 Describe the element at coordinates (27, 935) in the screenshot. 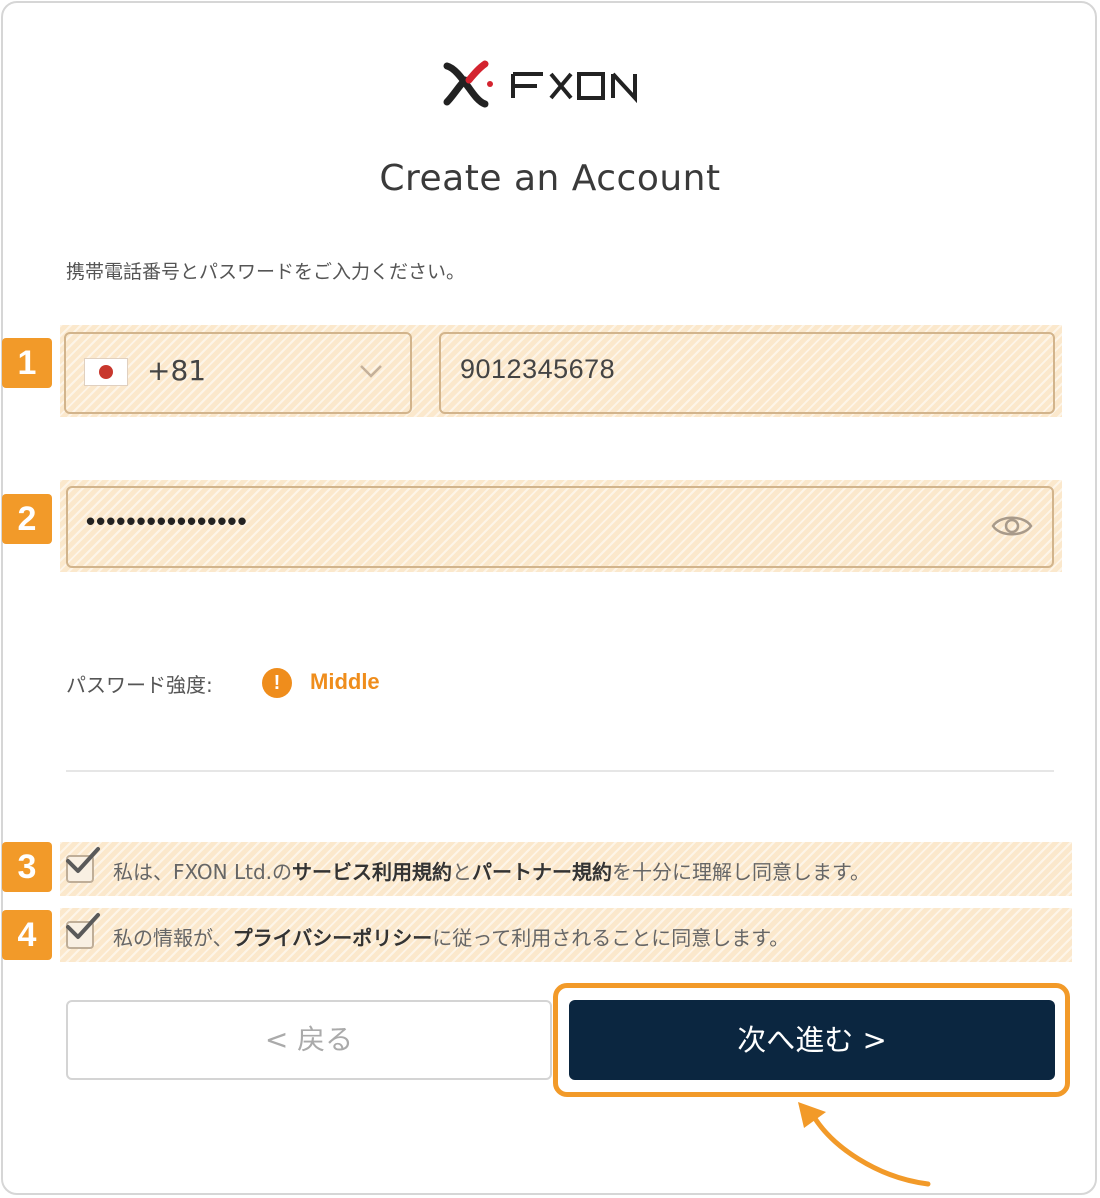

I see `step-badge-4: 4` at that location.